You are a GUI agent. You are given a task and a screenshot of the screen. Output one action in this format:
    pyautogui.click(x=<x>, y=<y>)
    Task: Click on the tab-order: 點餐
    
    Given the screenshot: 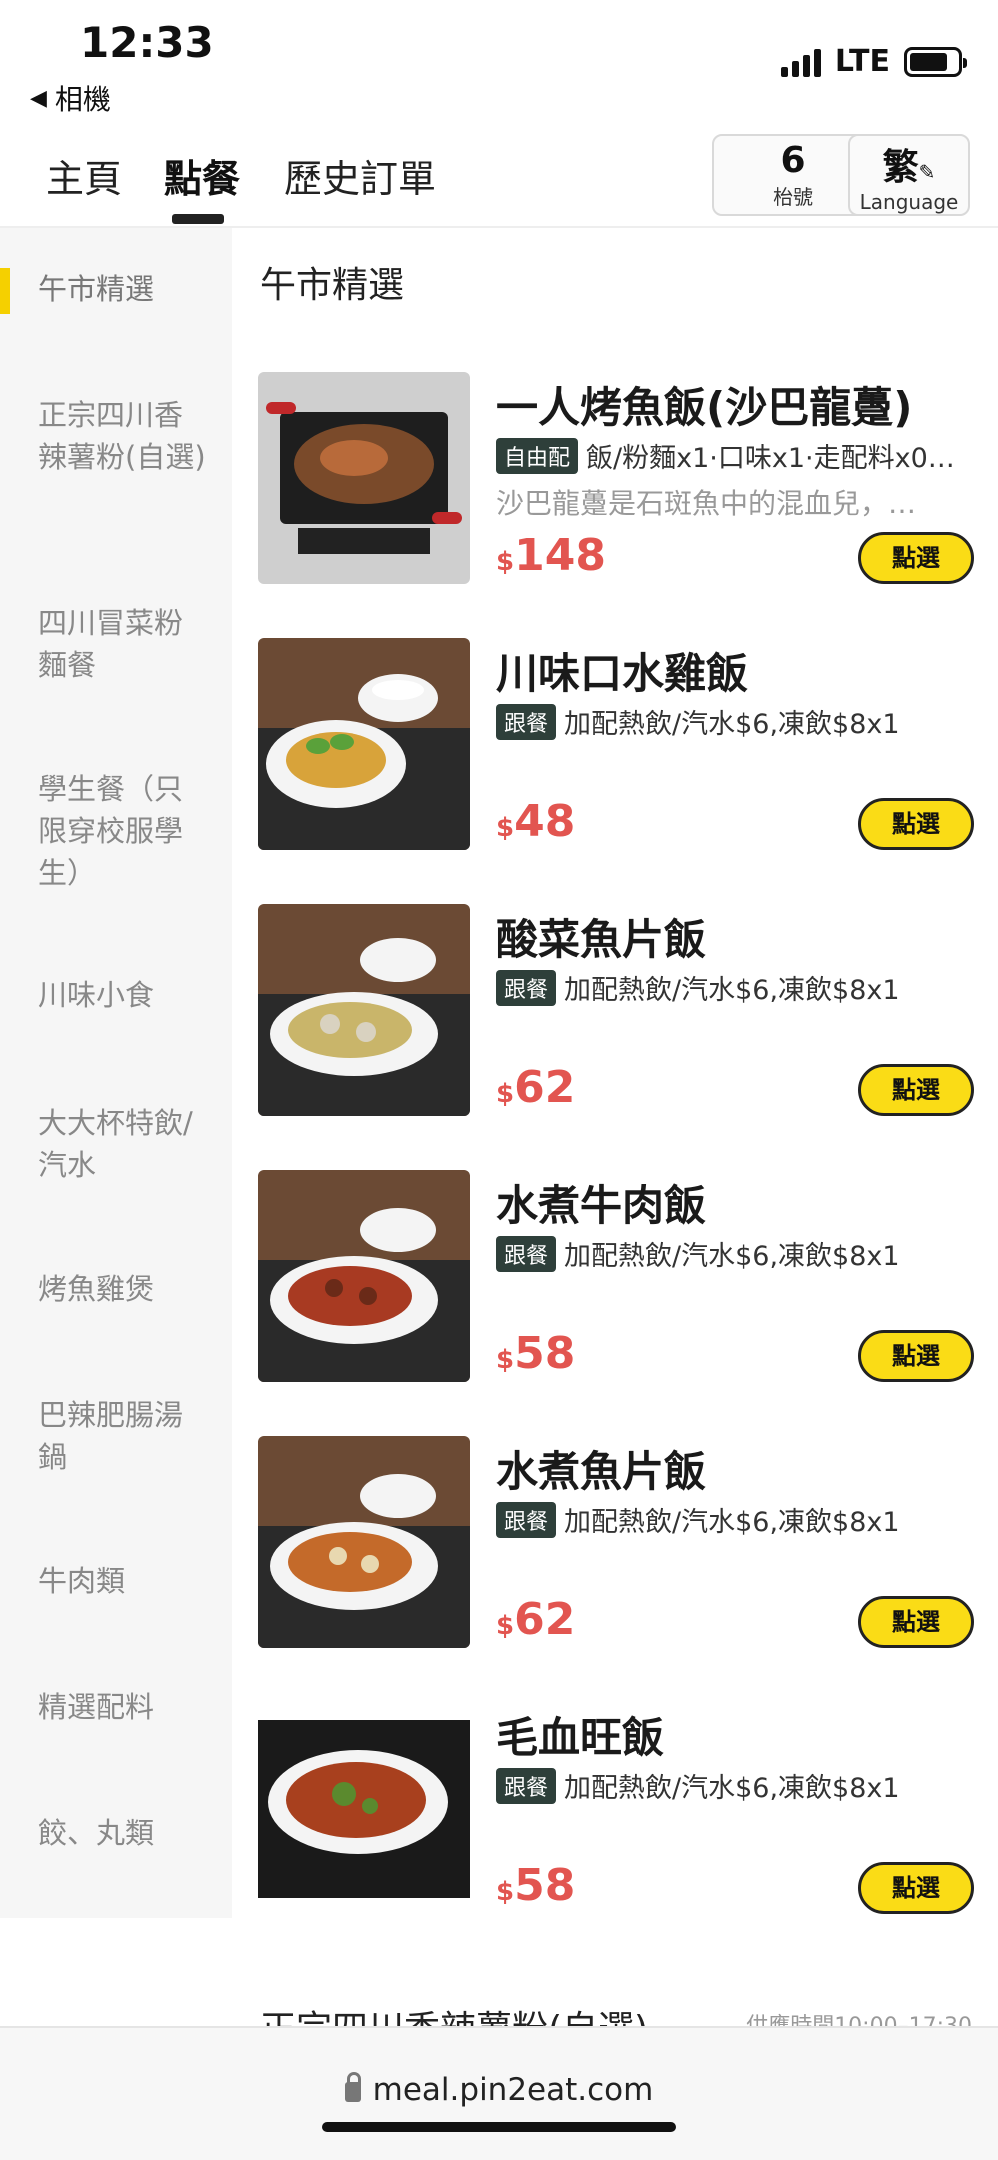 What is the action you would take?
    pyautogui.click(x=202, y=175)
    